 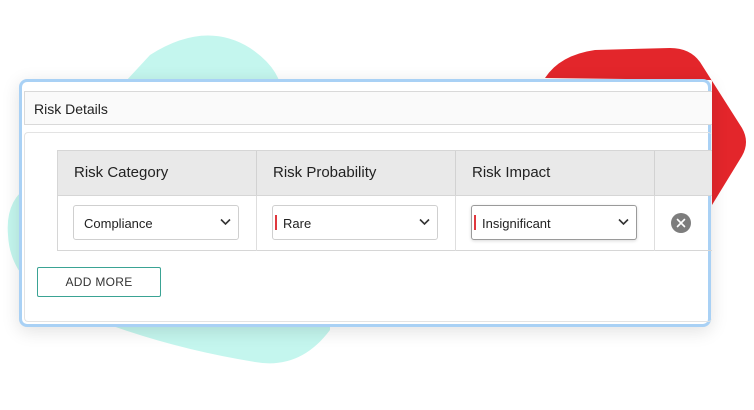 I want to click on risk-impact-value: Insignificant, so click(x=516, y=223).